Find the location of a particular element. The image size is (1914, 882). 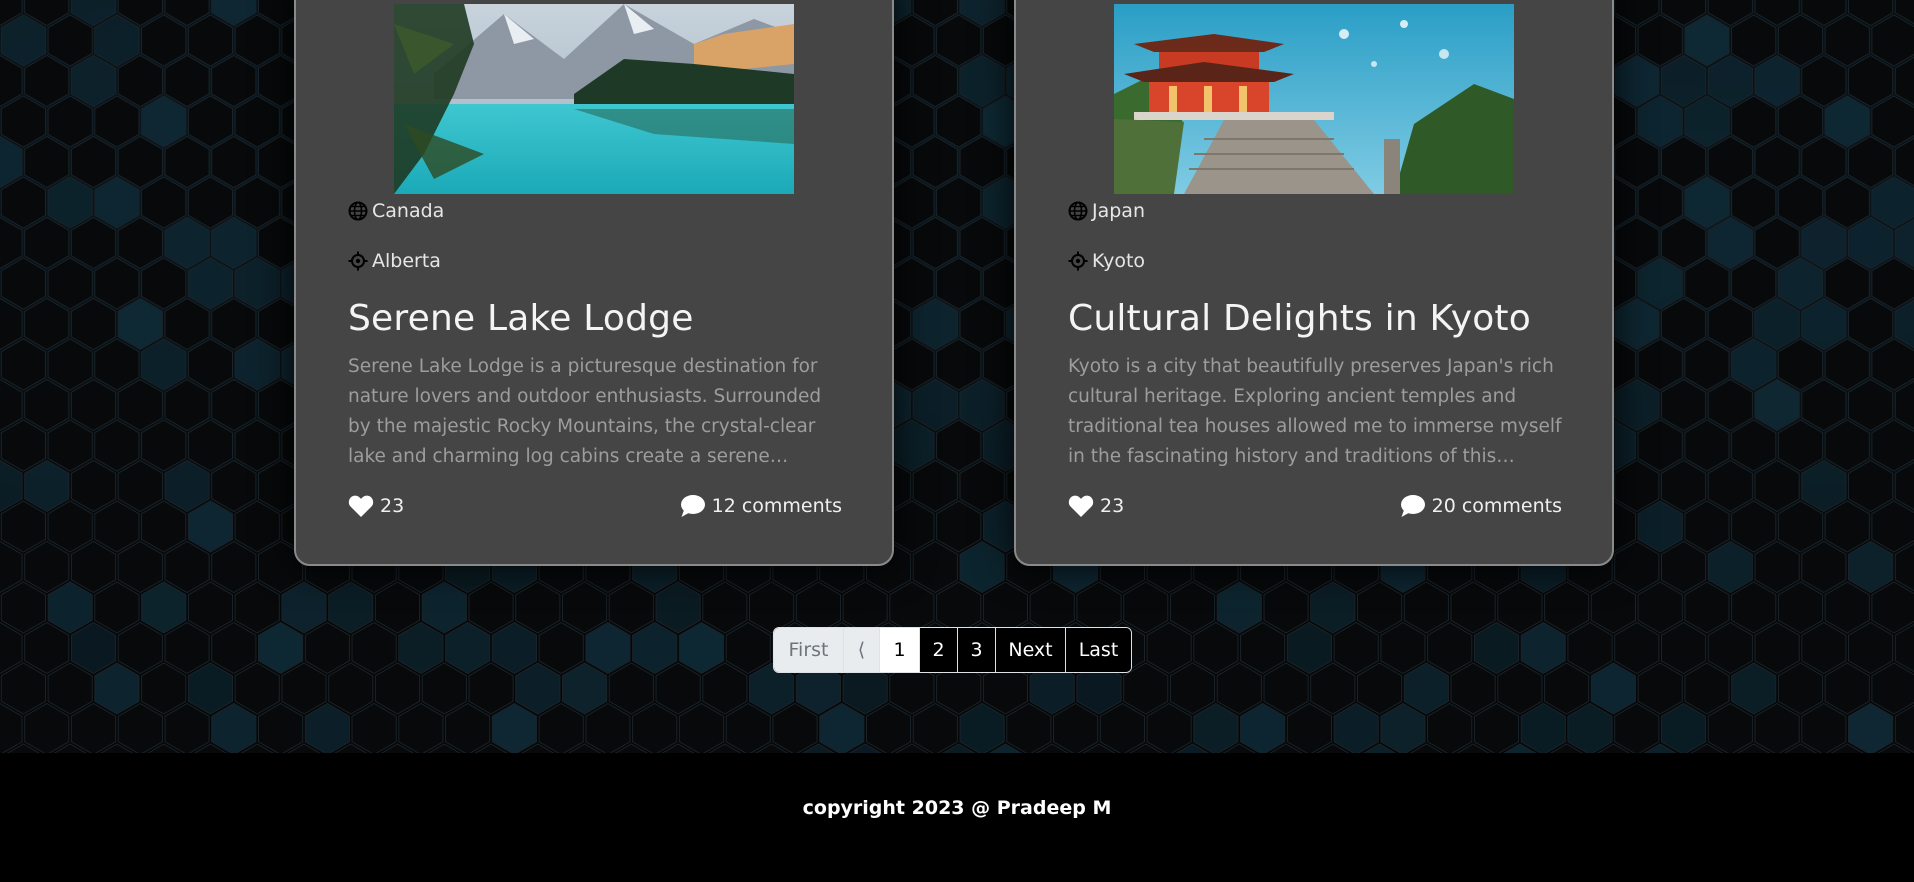

country-row: Japan is located at coordinates (1106, 211).